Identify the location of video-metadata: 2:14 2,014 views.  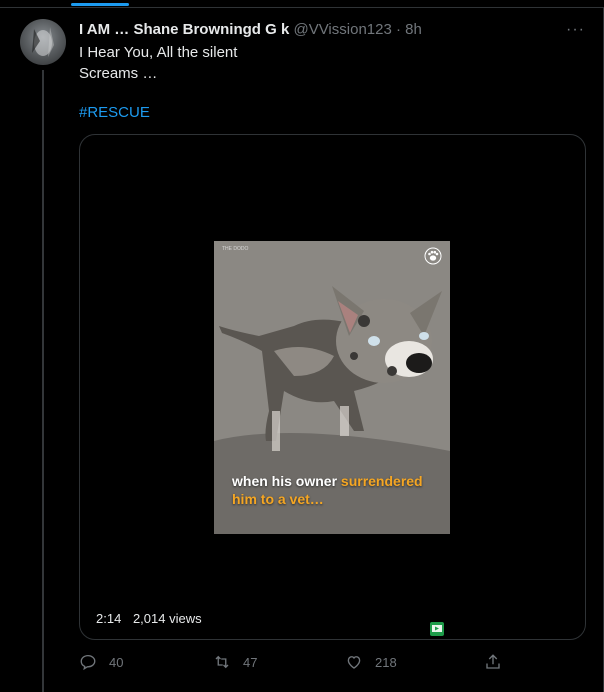
(153, 618).